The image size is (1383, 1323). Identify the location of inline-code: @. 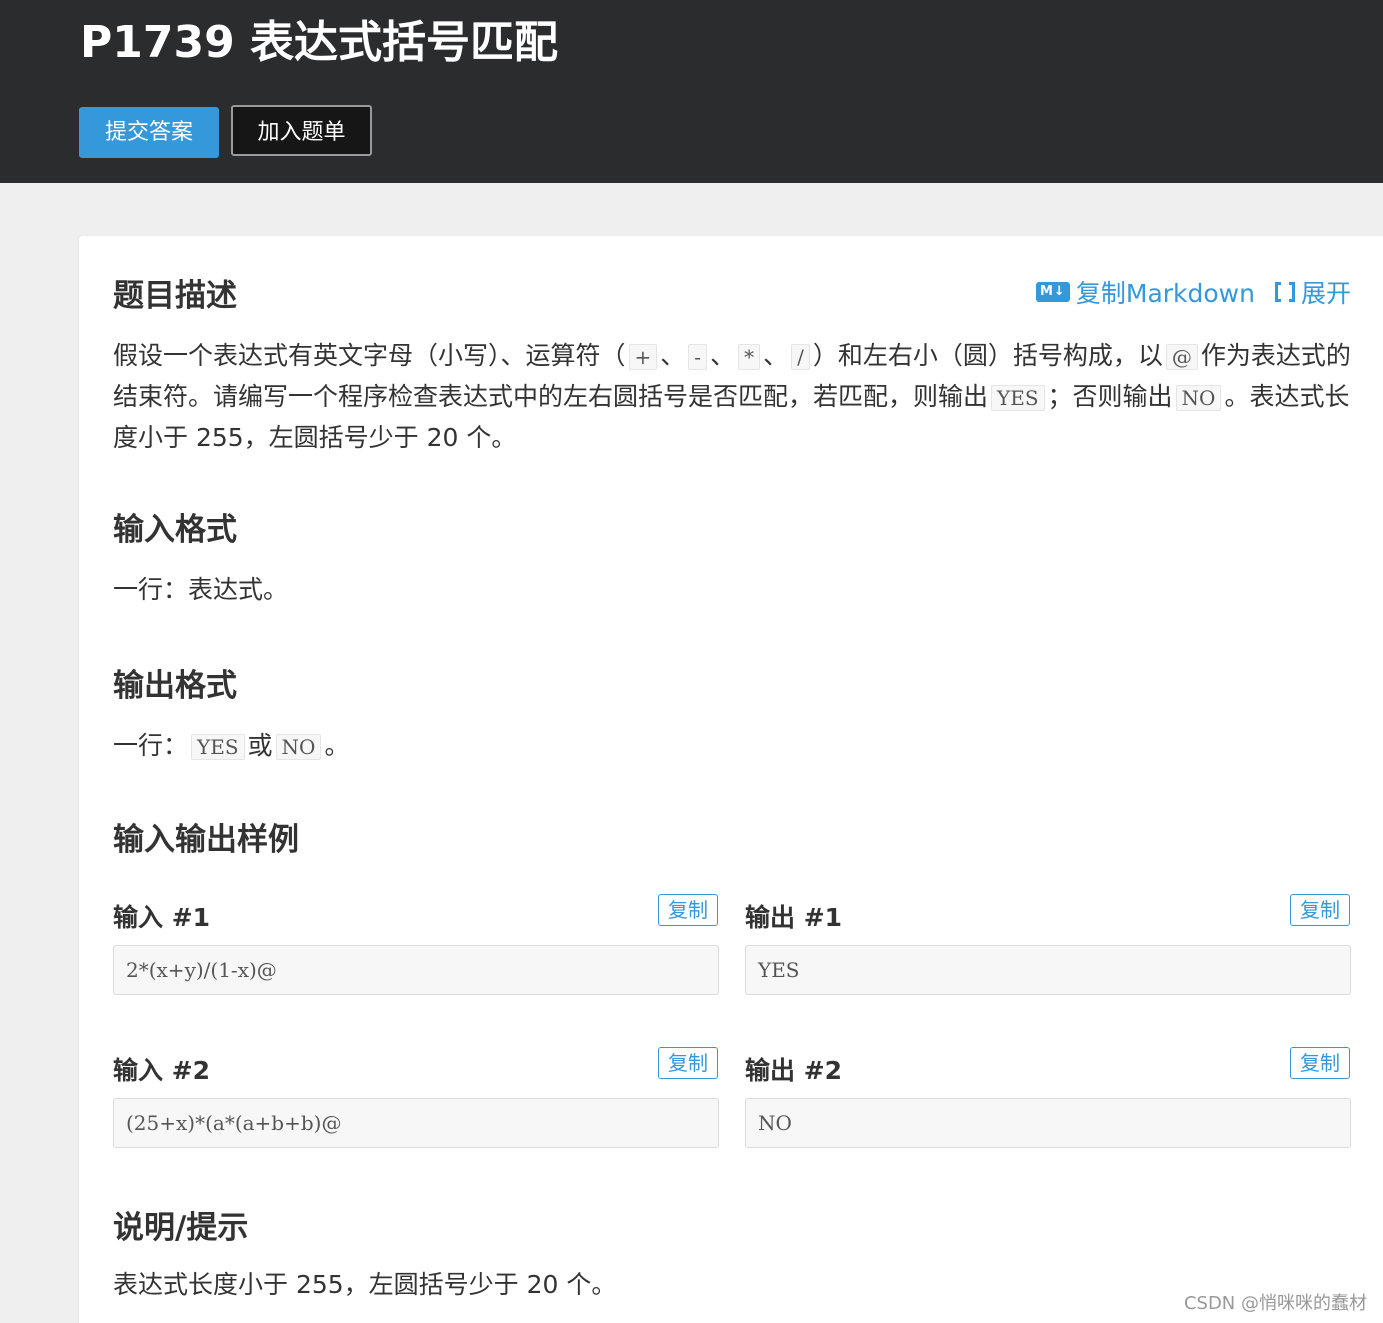
(1181, 357).